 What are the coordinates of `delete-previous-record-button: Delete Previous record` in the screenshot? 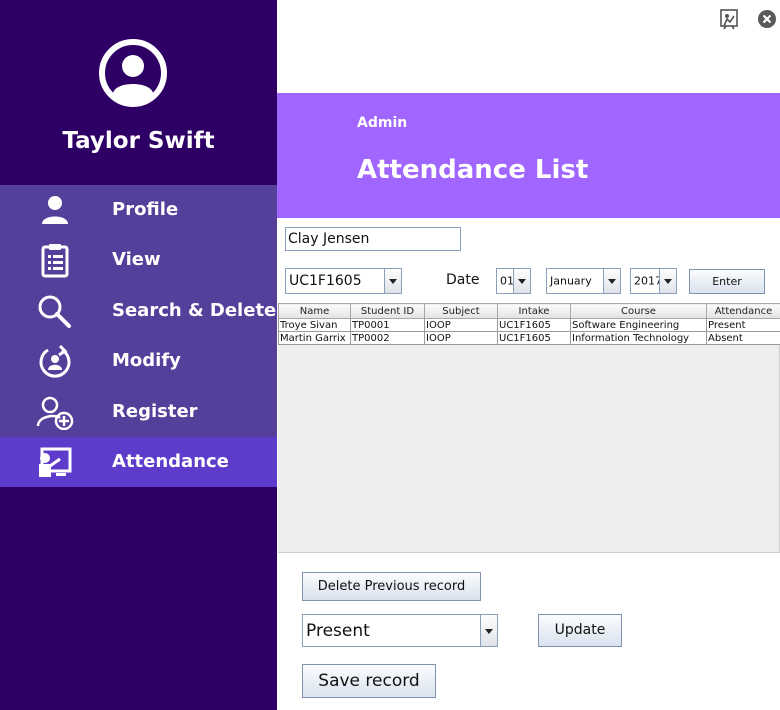 It's located at (391, 586).